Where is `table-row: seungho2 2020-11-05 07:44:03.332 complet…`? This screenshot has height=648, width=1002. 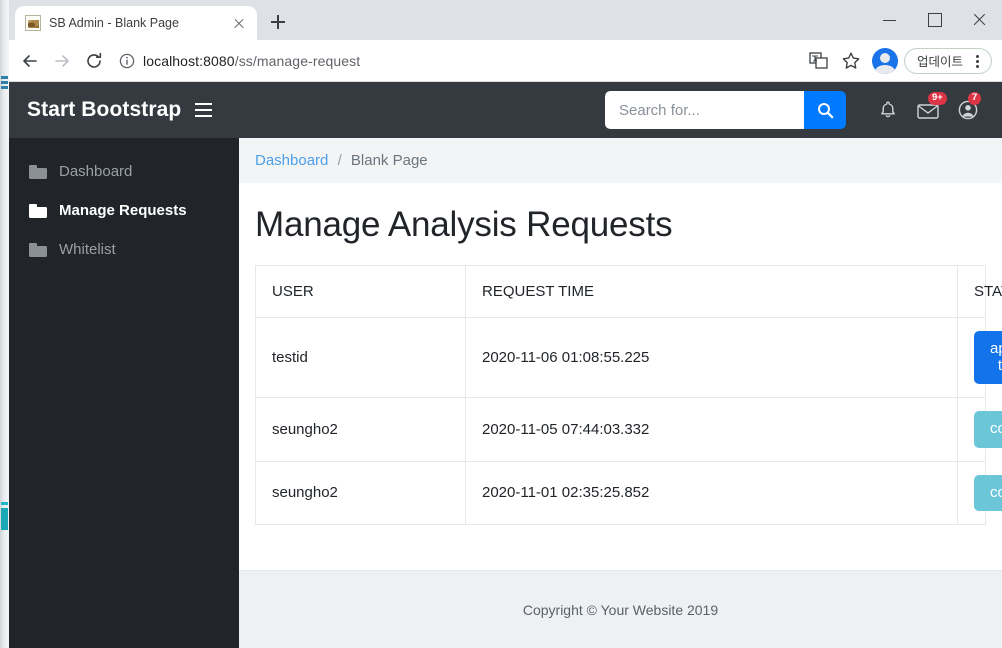
table-row: seungho2 2020-11-05 07:44:03.332 complet… is located at coordinates (628, 429).